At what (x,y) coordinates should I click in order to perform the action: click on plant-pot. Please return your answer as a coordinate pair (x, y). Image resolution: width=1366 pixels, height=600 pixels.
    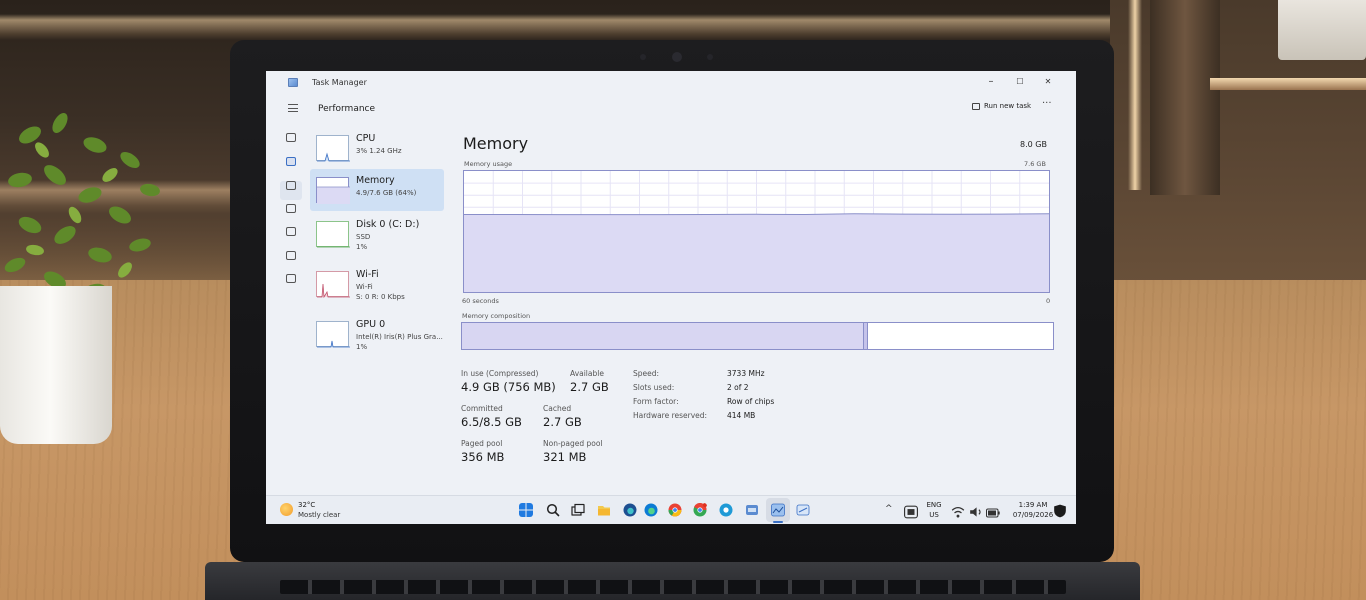
    Looking at the image, I should click on (56, 365).